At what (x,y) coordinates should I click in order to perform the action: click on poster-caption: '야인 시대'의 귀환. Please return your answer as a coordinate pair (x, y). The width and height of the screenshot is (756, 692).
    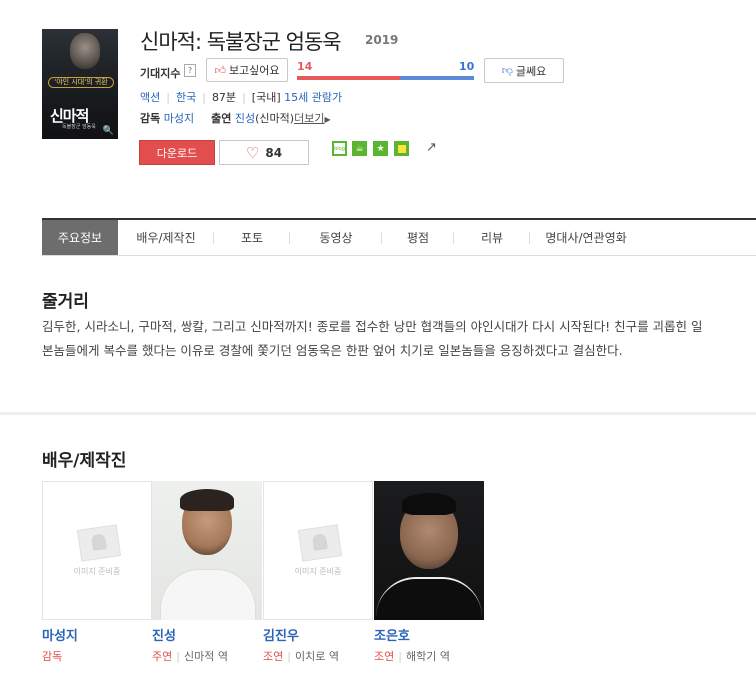
    Looking at the image, I should click on (81, 82).